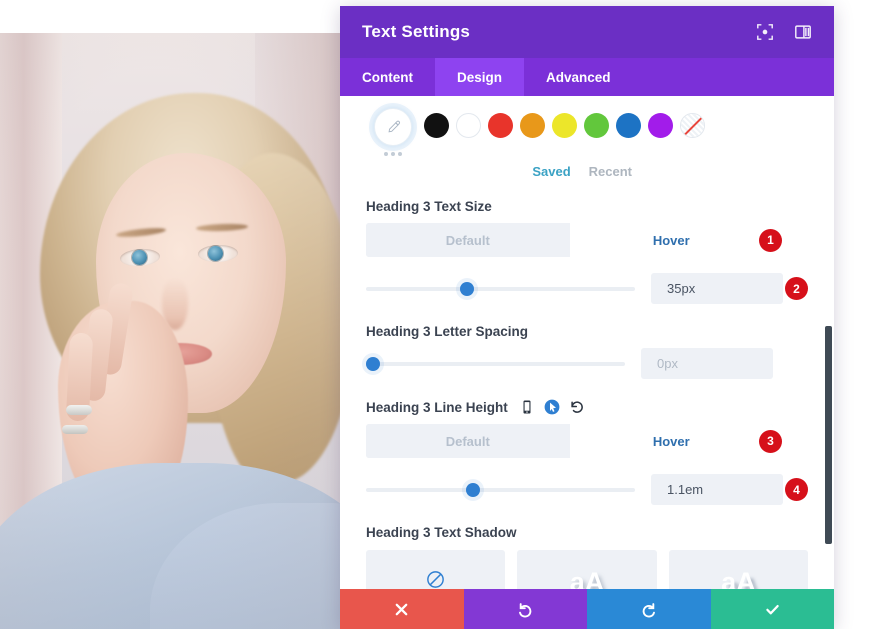  I want to click on text-shadow-strong-preview: aA, so click(738, 578).